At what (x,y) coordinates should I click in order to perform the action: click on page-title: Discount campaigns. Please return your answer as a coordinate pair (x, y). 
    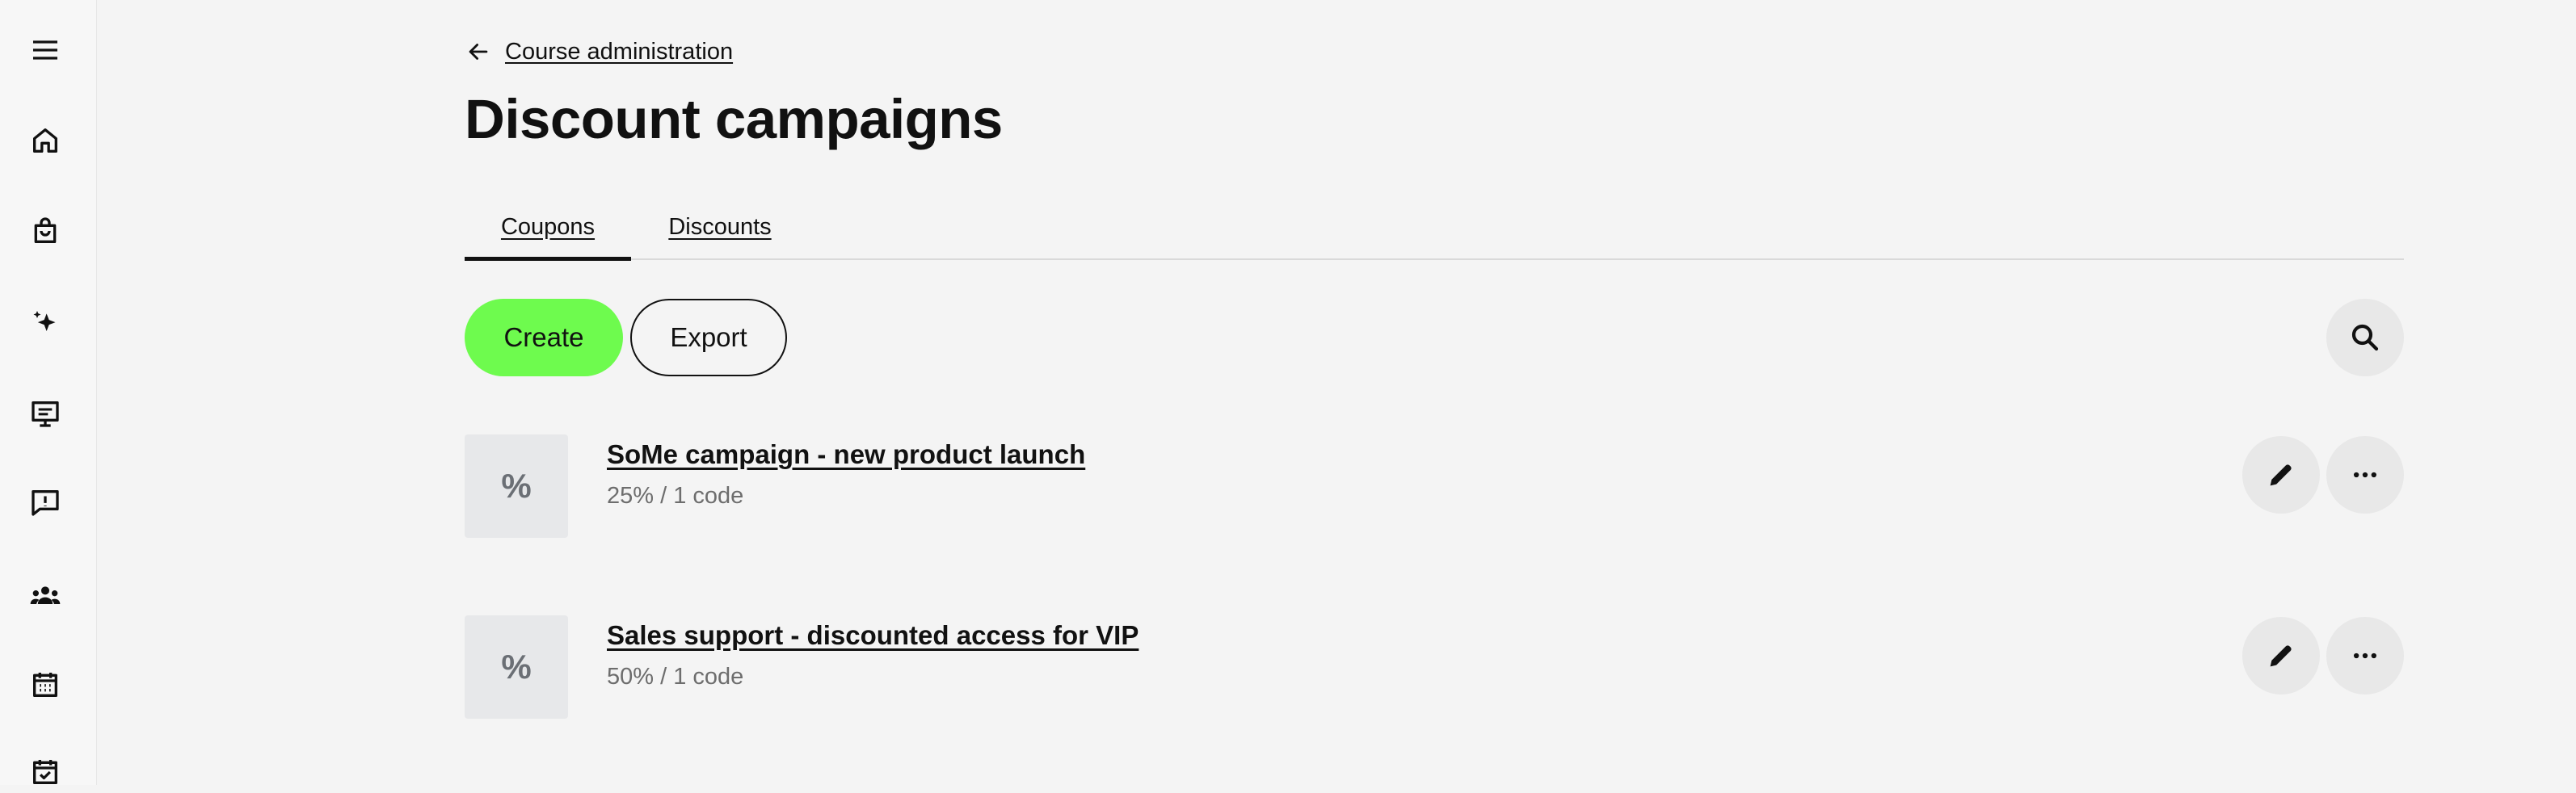
    Looking at the image, I should click on (734, 119).